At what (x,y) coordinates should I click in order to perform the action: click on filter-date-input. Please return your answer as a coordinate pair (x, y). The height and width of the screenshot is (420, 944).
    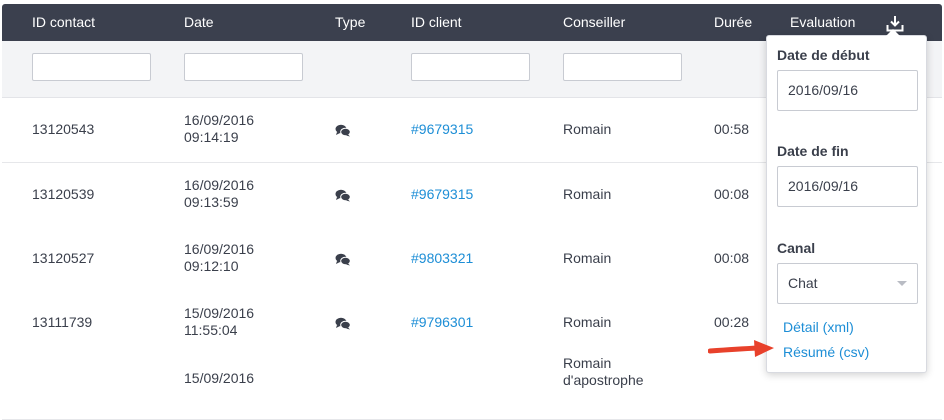
    Looking at the image, I should click on (243, 67).